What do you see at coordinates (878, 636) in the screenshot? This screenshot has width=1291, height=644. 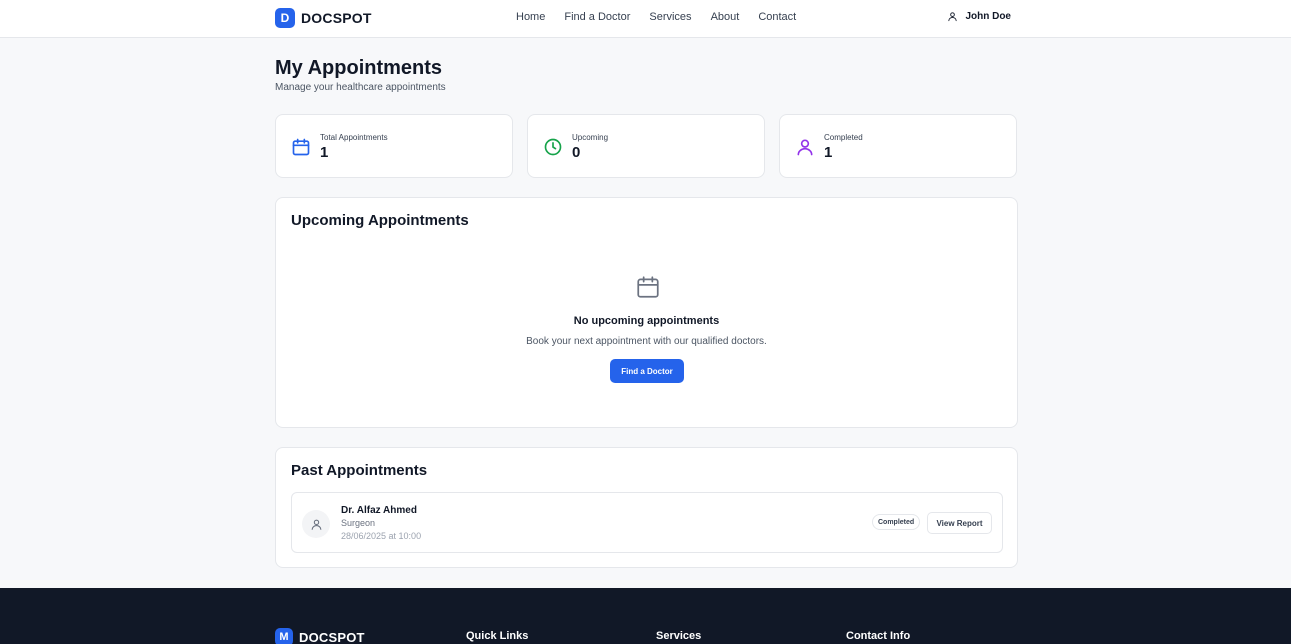 I see `footer-heading-contact-info: Contact Info` at bounding box center [878, 636].